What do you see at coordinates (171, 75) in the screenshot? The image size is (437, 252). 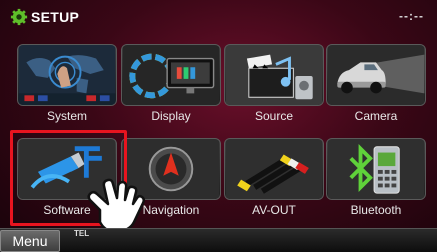 I see `color-ring-monitor-icon` at bounding box center [171, 75].